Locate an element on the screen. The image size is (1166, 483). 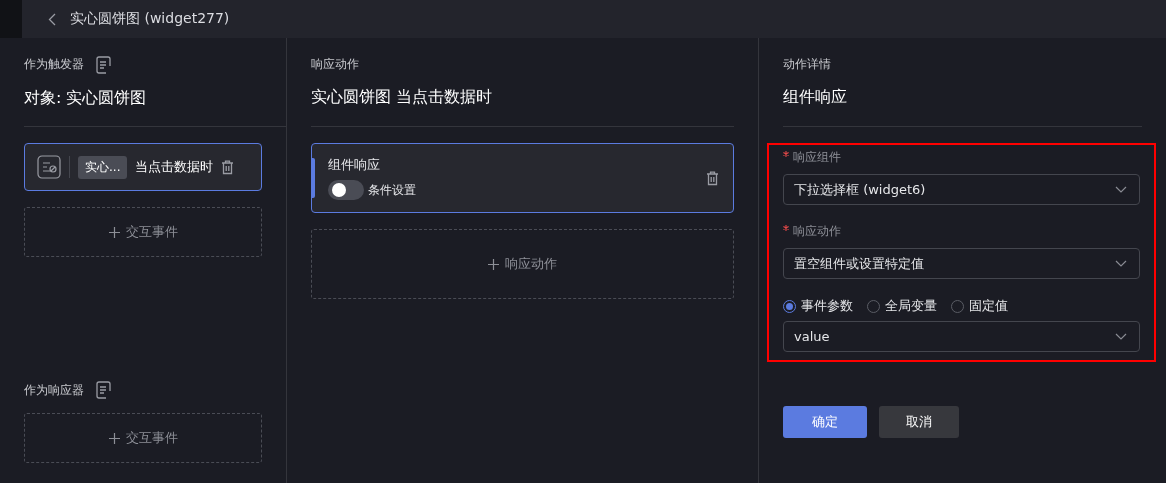
select-field: 下拉选择框 (widget6) is located at coordinates (961, 189).